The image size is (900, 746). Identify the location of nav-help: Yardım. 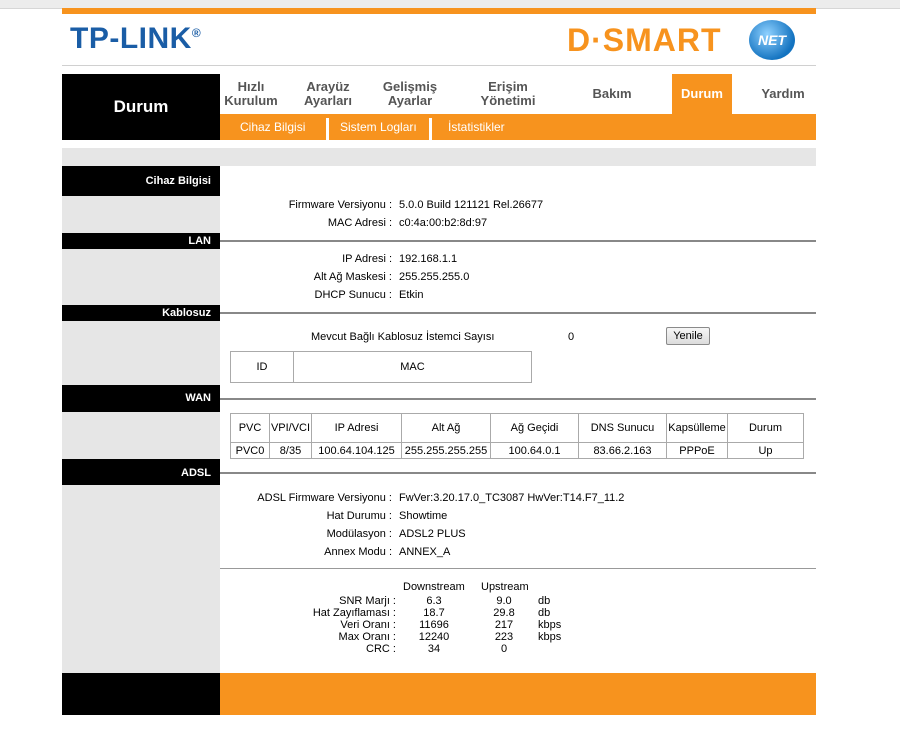
(783, 94).